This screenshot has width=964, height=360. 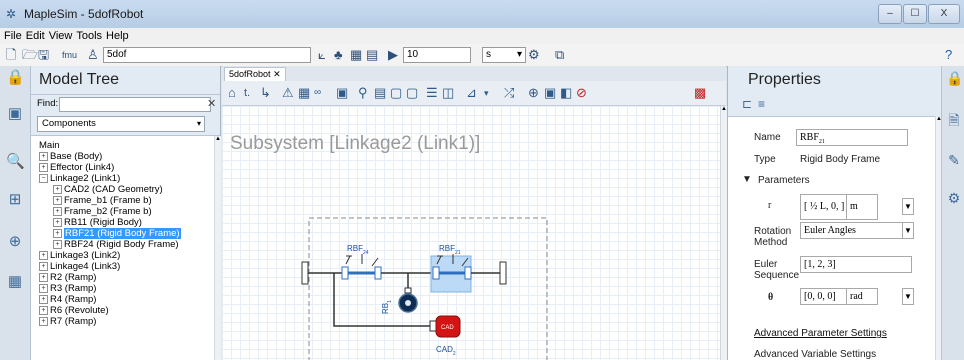 What do you see at coordinates (825, 207) in the screenshot?
I see `r-vector-field: [ ½ L, 0, ]` at bounding box center [825, 207].